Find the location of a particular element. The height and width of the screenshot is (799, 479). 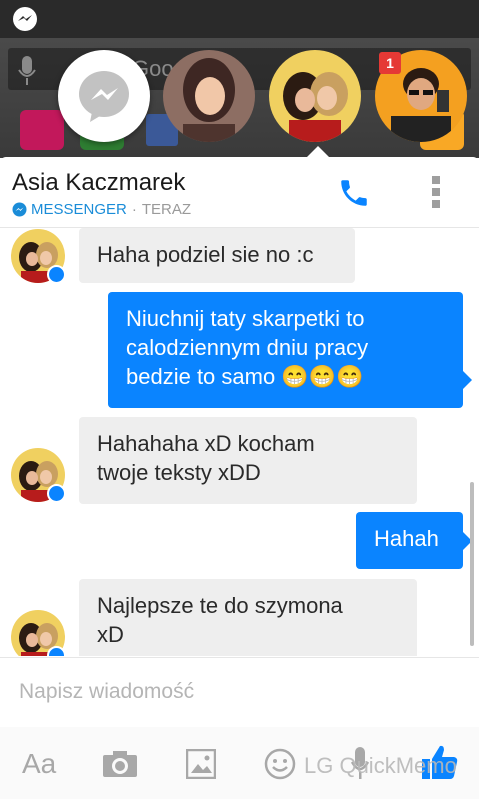

message-bubble-incoming: Najlepsze te do szymona xD is located at coordinates (248, 617).